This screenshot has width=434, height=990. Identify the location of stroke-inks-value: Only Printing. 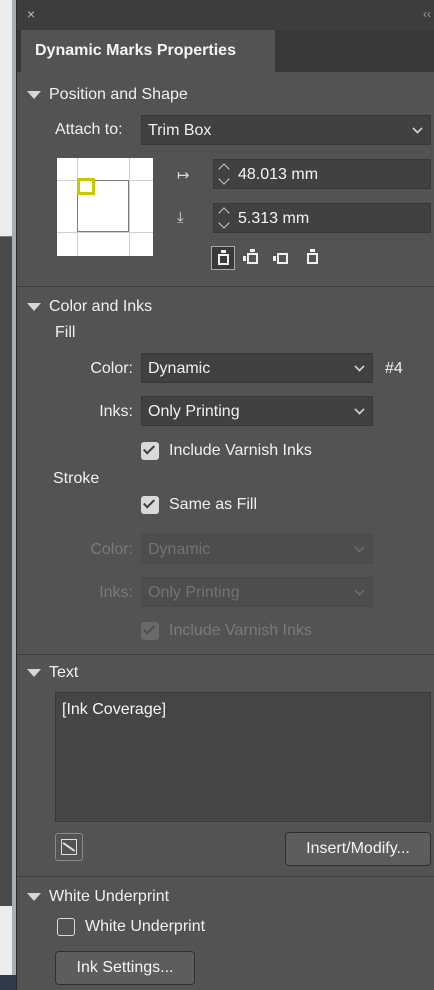
(194, 592).